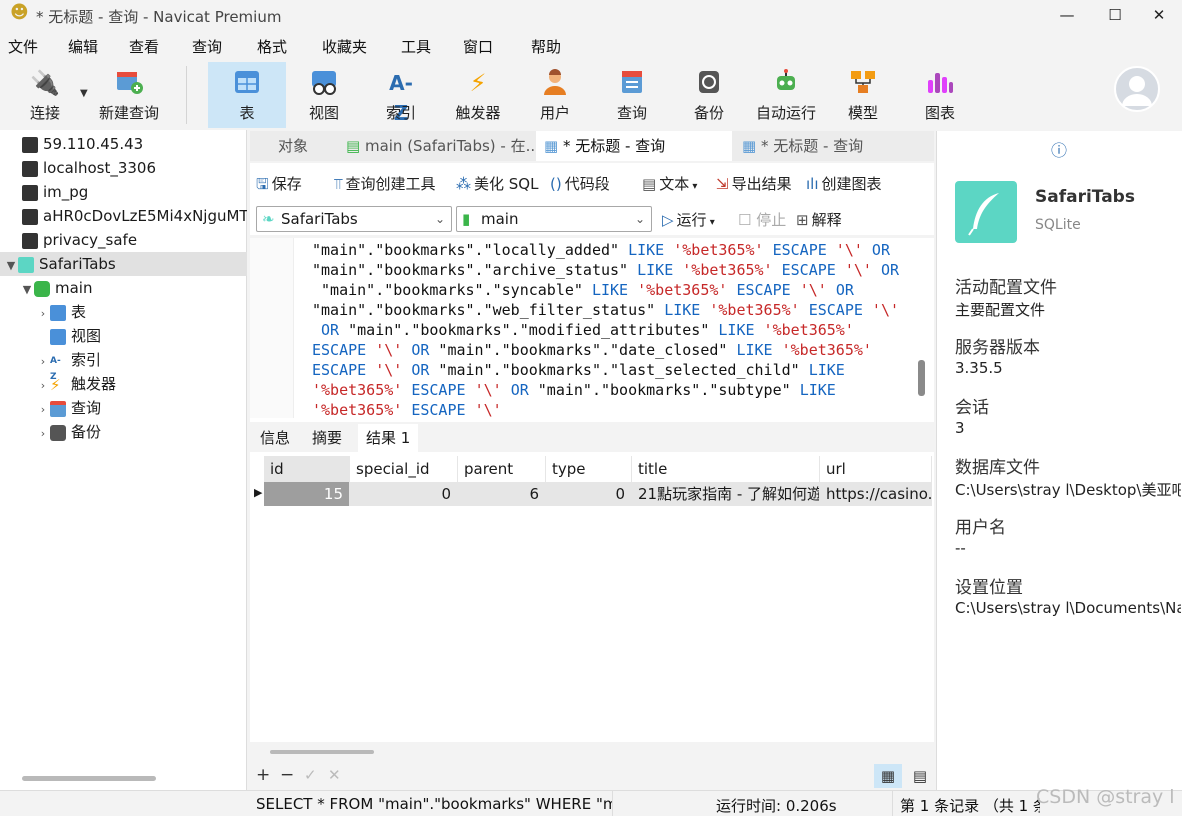  What do you see at coordinates (123, 168) in the screenshot?
I see `connection-item: localhost_3306` at bounding box center [123, 168].